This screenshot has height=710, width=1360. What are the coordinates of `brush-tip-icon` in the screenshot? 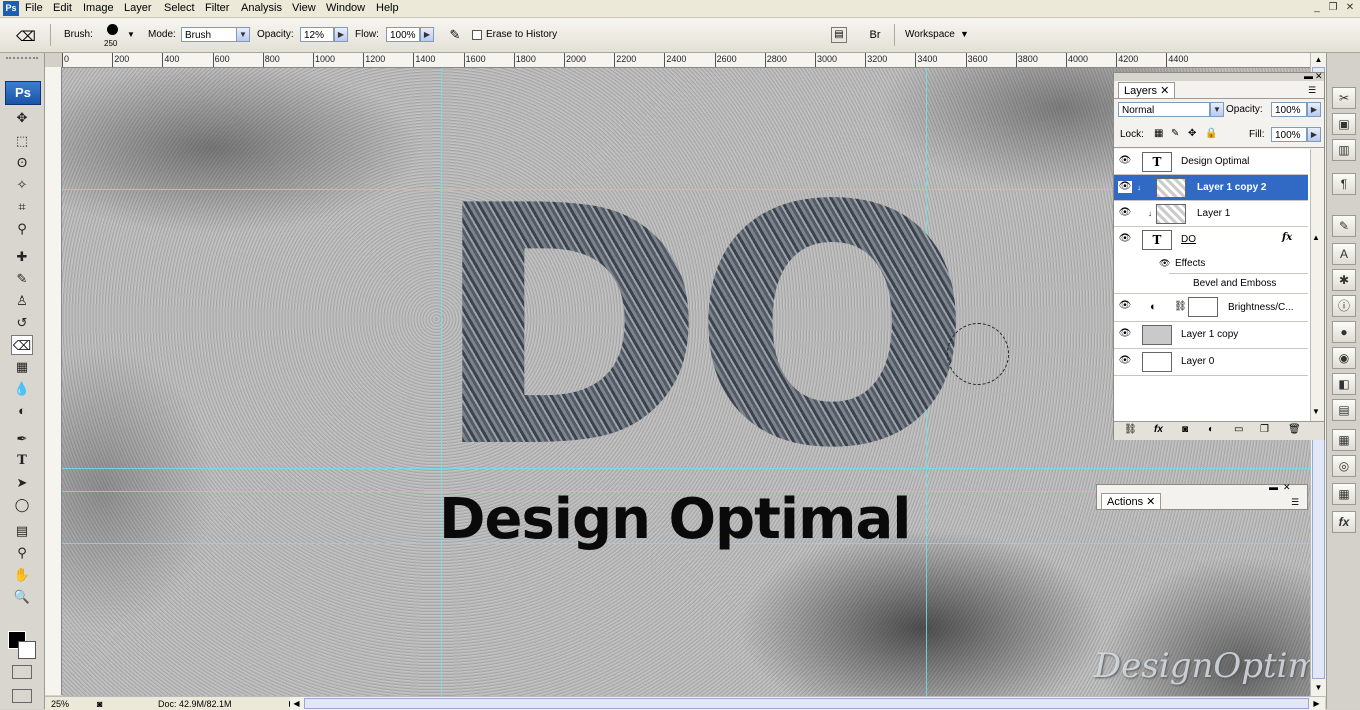 It's located at (112, 29).